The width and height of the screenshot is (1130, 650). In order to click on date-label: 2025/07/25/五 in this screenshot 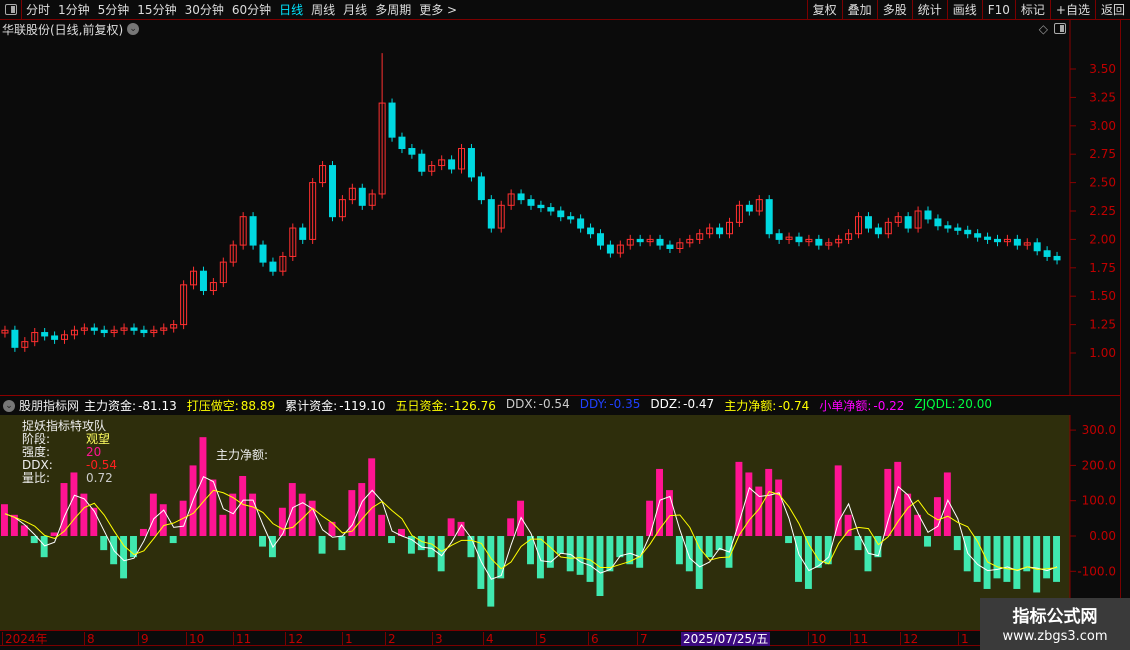, I will do `click(726, 639)`.